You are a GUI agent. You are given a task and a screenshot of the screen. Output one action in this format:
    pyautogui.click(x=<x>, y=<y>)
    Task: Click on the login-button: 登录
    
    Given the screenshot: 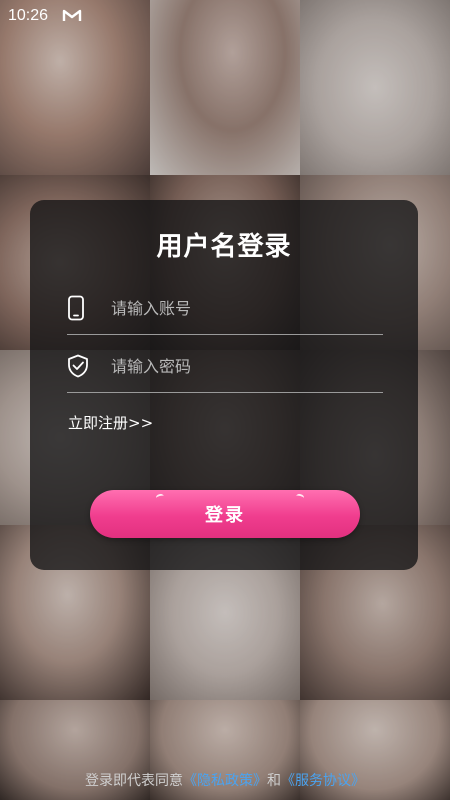 What is the action you would take?
    pyautogui.click(x=225, y=514)
    